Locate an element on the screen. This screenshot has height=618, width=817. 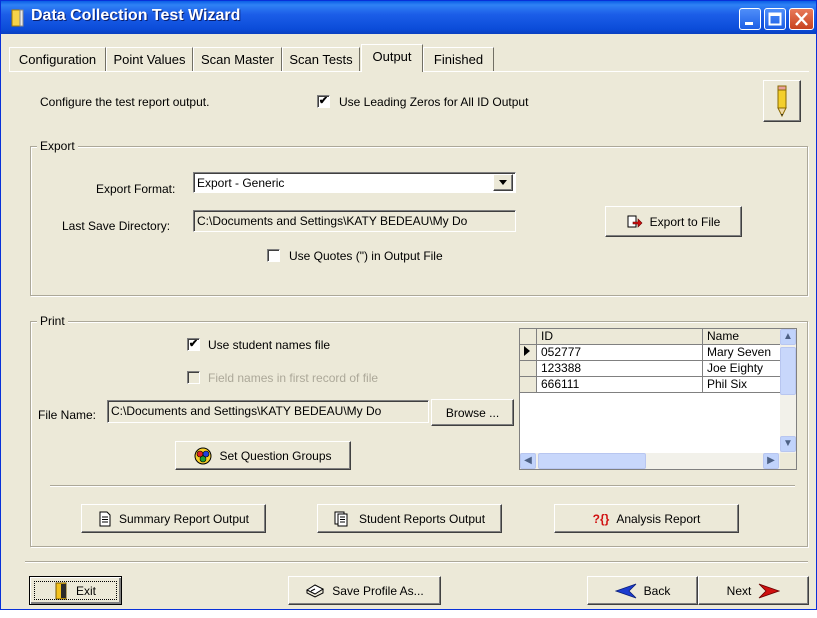
analysis-icon: ?{} is located at coordinates (601, 518).